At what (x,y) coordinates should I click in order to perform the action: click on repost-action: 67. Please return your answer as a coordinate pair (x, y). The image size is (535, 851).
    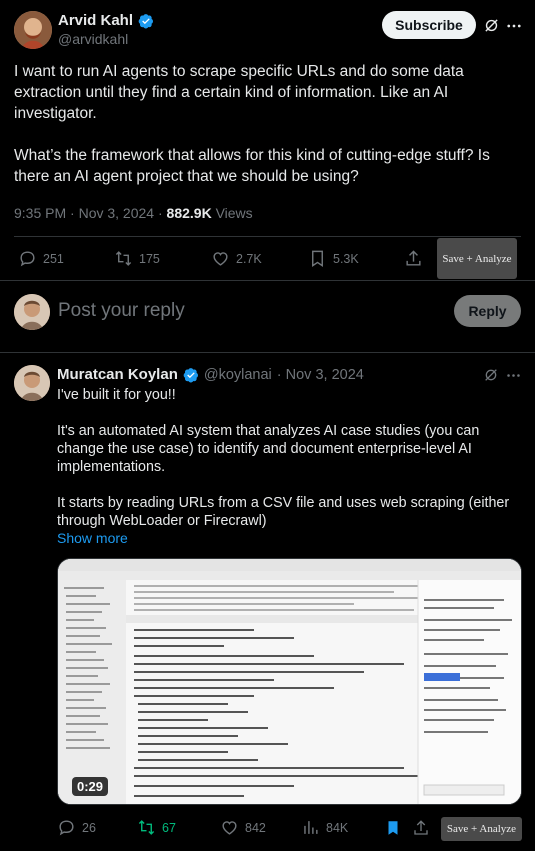
    Looking at the image, I should click on (156, 827).